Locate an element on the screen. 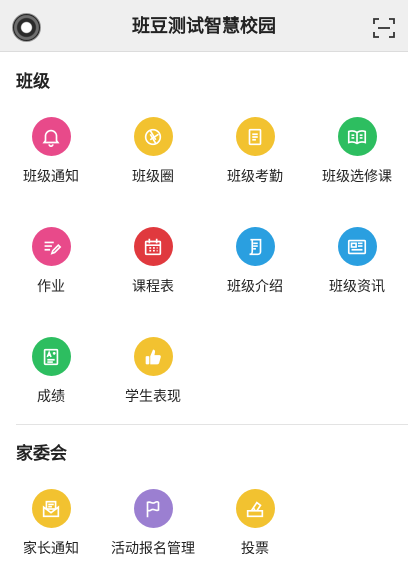 This screenshot has width=408, height=564. grid-item-class-news: 班级资讯 is located at coordinates (357, 267).